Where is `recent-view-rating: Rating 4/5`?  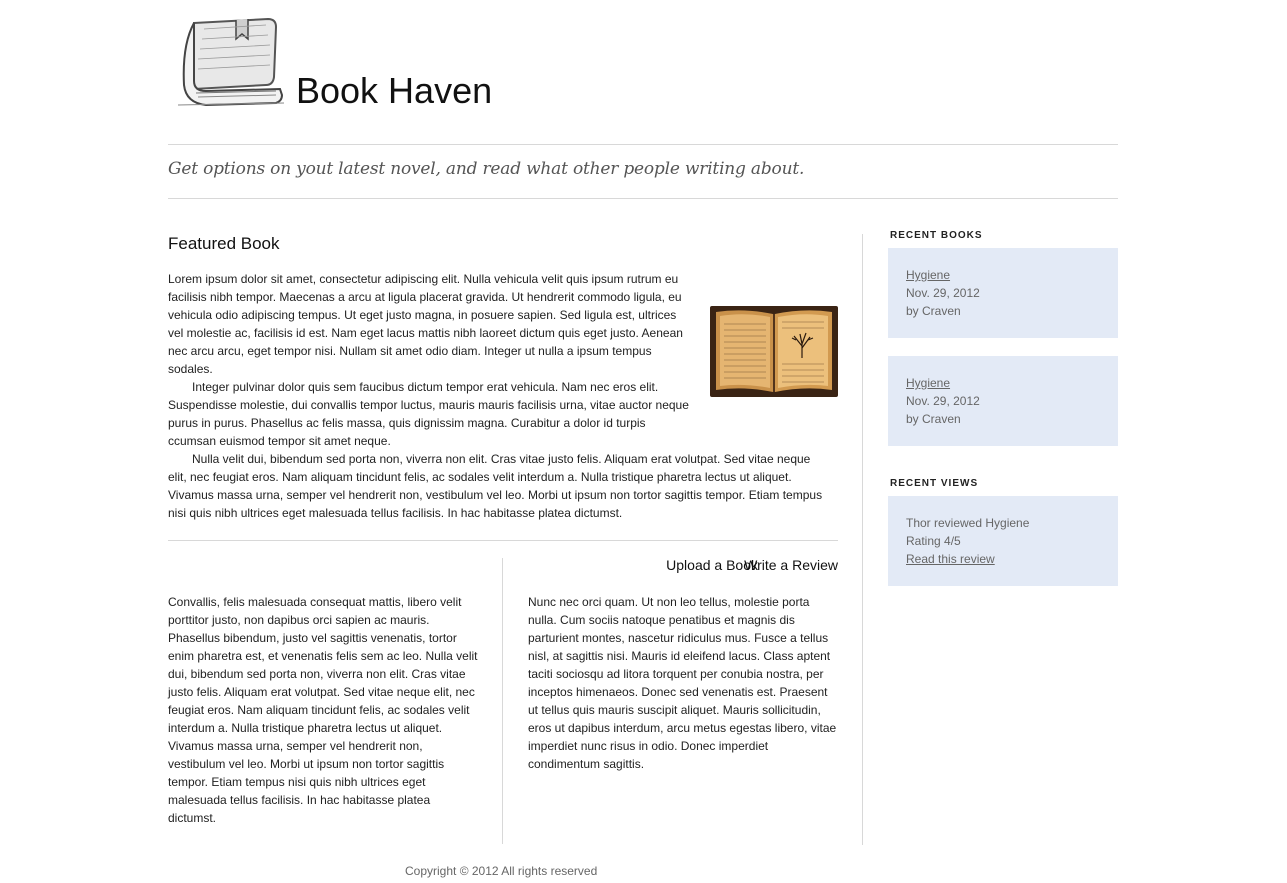 recent-view-rating: Rating 4/5 is located at coordinates (933, 541).